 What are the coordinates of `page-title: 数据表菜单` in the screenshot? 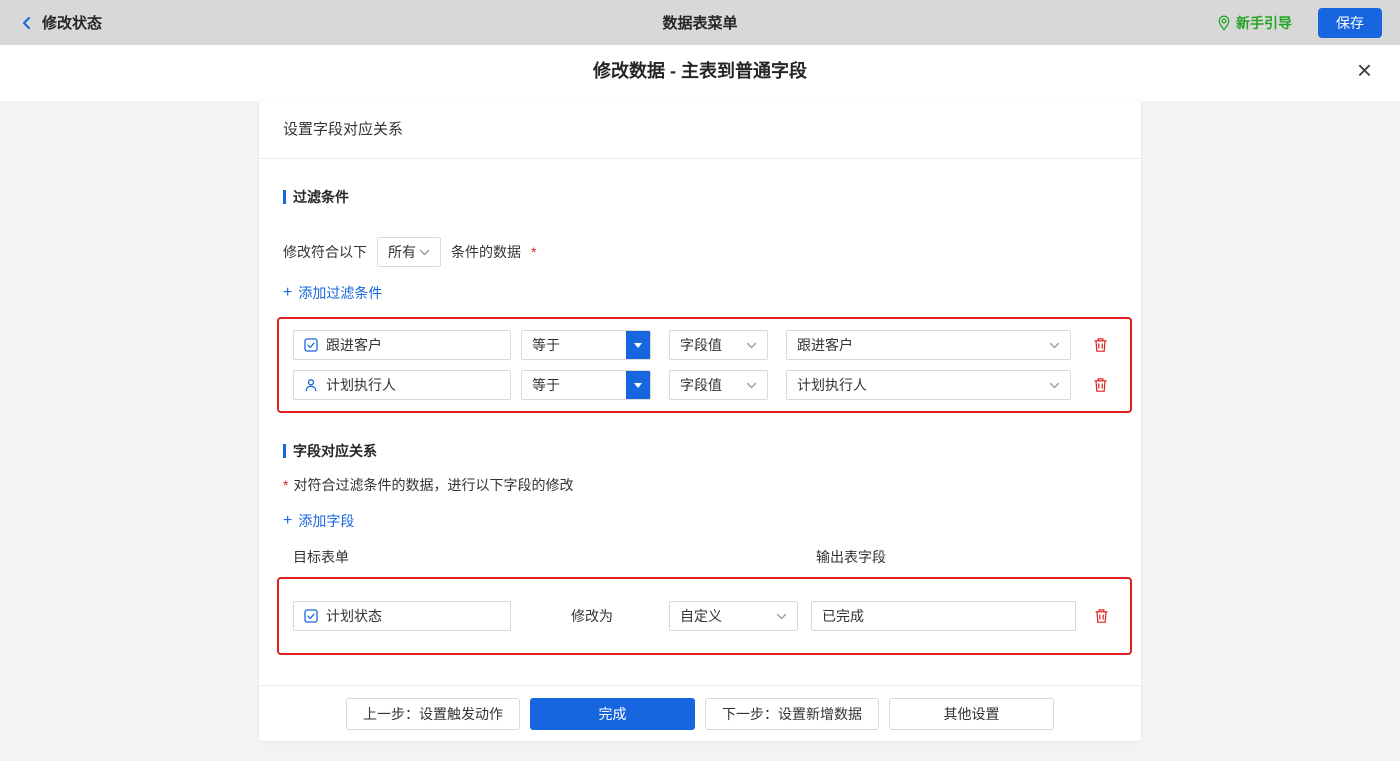 It's located at (700, 23).